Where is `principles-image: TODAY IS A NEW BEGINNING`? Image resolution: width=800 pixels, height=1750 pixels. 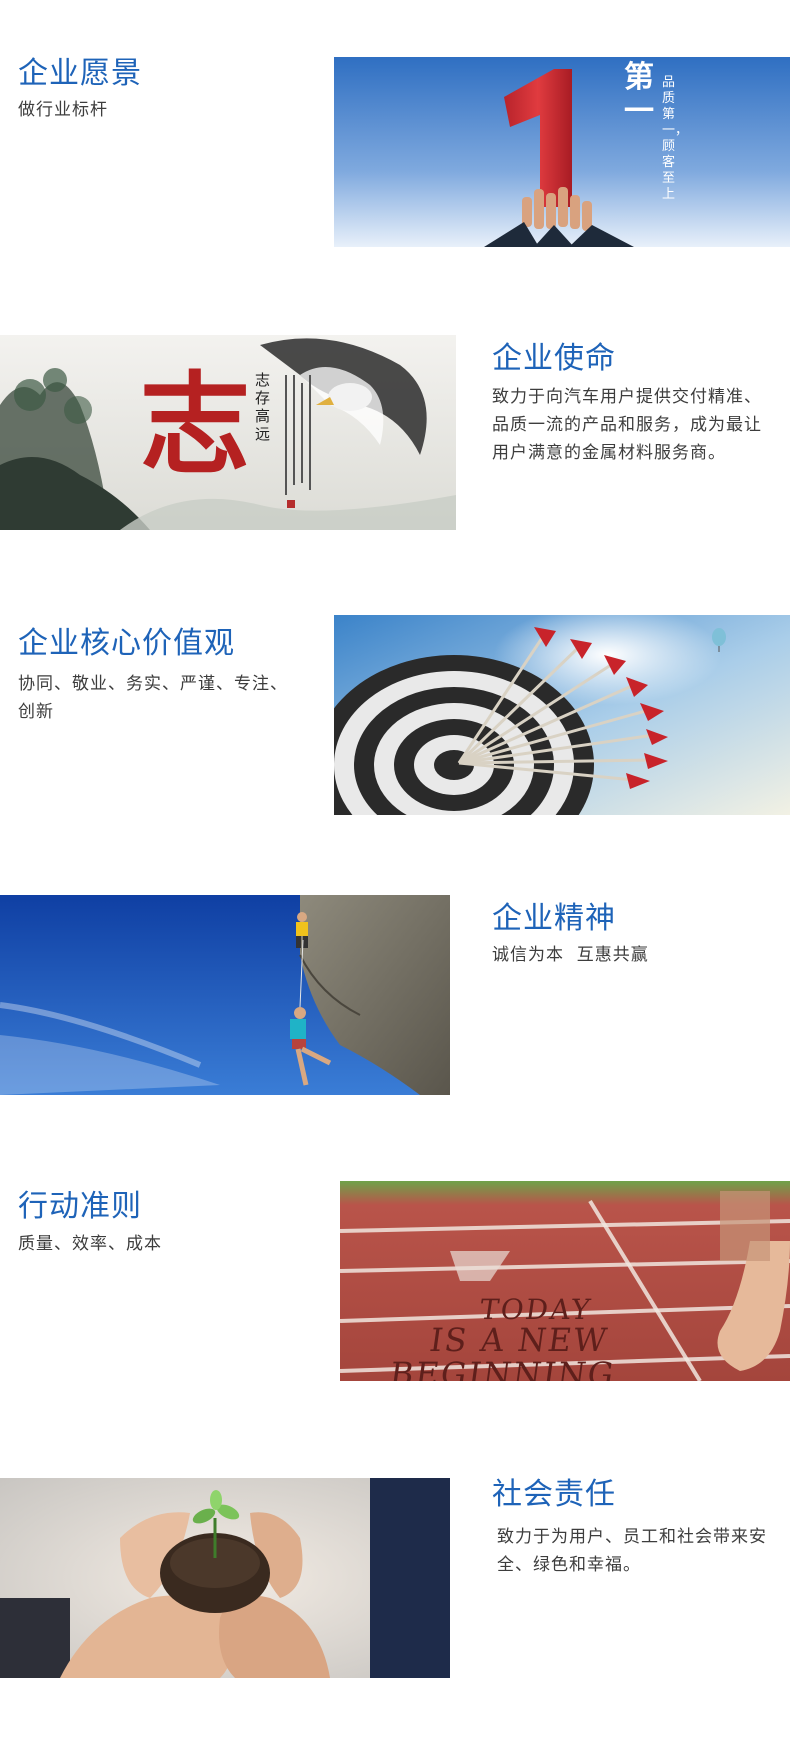 principles-image: TODAY IS A NEW BEGINNING is located at coordinates (565, 1281).